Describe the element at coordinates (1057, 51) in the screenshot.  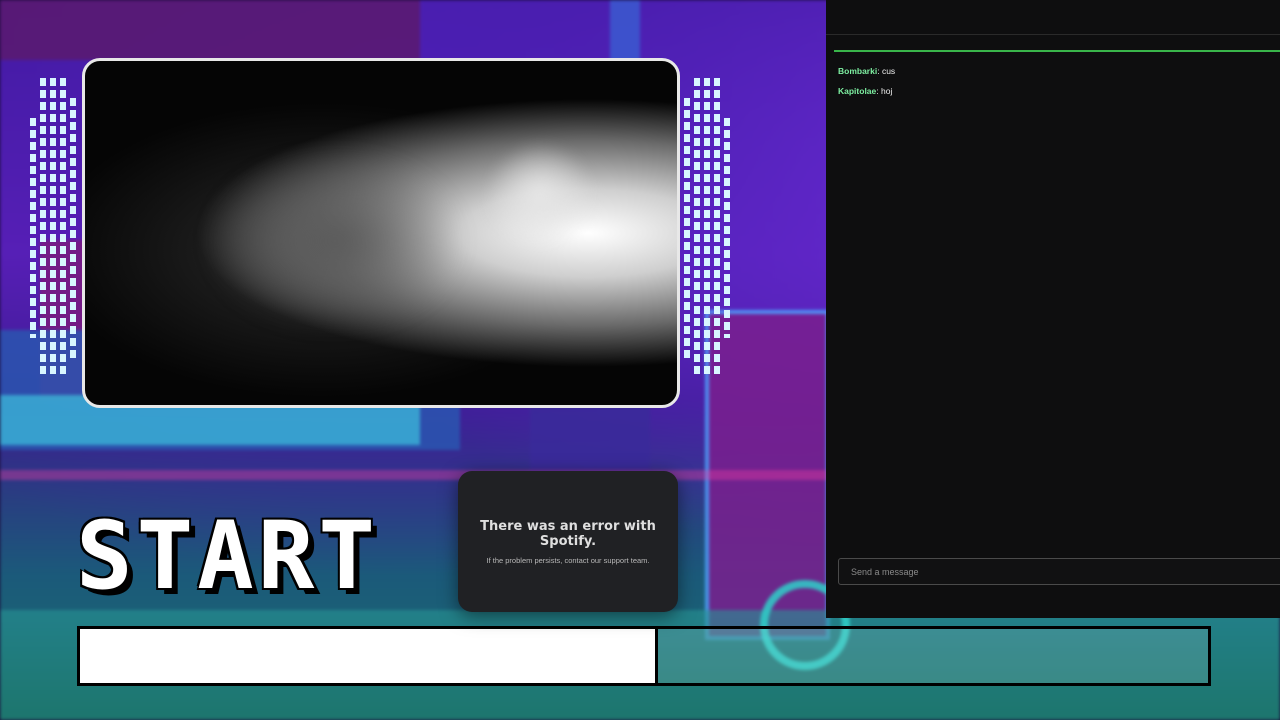
I see `chat-divider` at that location.